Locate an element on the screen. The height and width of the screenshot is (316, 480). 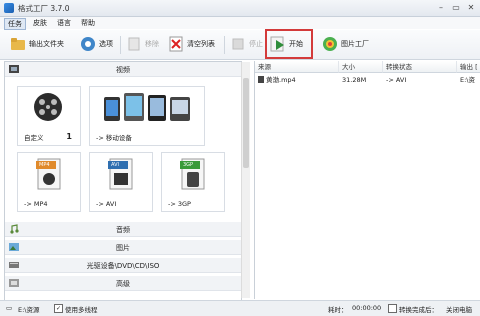
stop-icon is located at coordinates (238, 44).